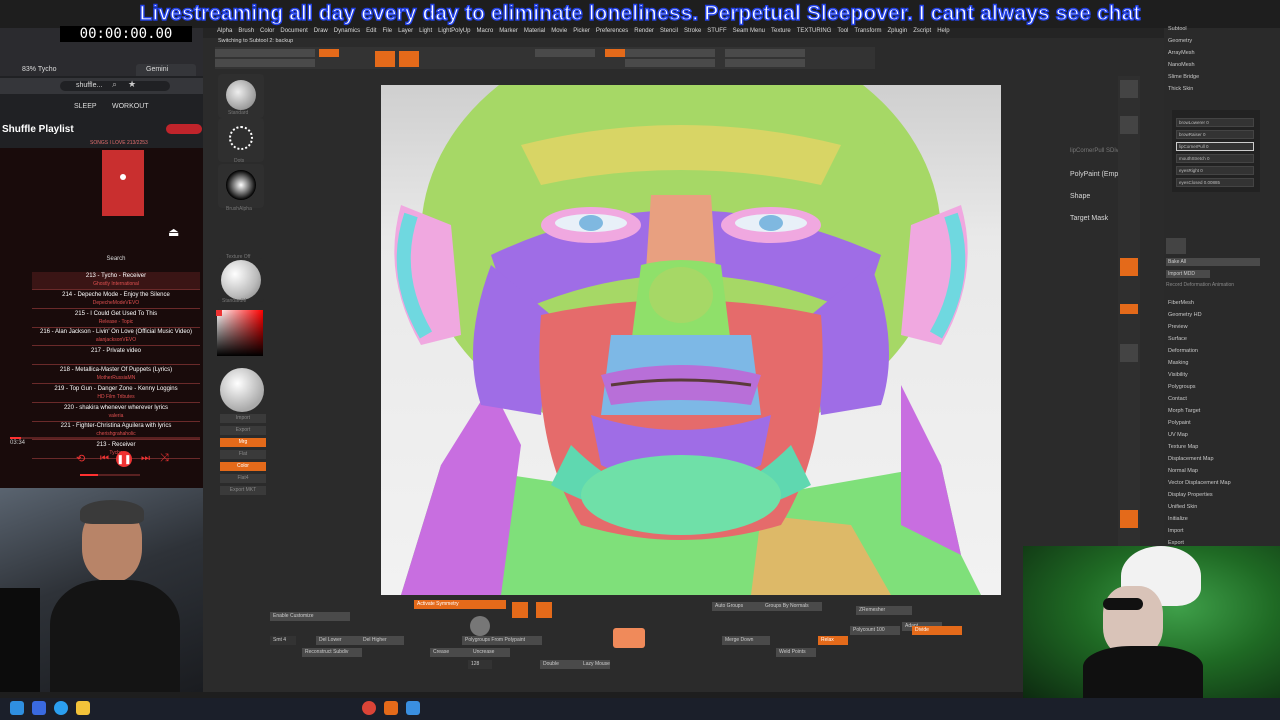 This screenshot has height=720, width=1280. Describe the element at coordinates (243, 478) in the screenshot. I see `flat4-button: Flat4` at that location.